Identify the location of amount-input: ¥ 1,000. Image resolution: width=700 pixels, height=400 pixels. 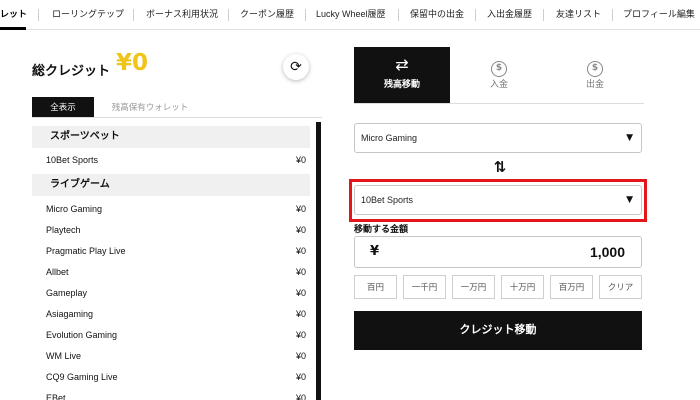
(498, 252).